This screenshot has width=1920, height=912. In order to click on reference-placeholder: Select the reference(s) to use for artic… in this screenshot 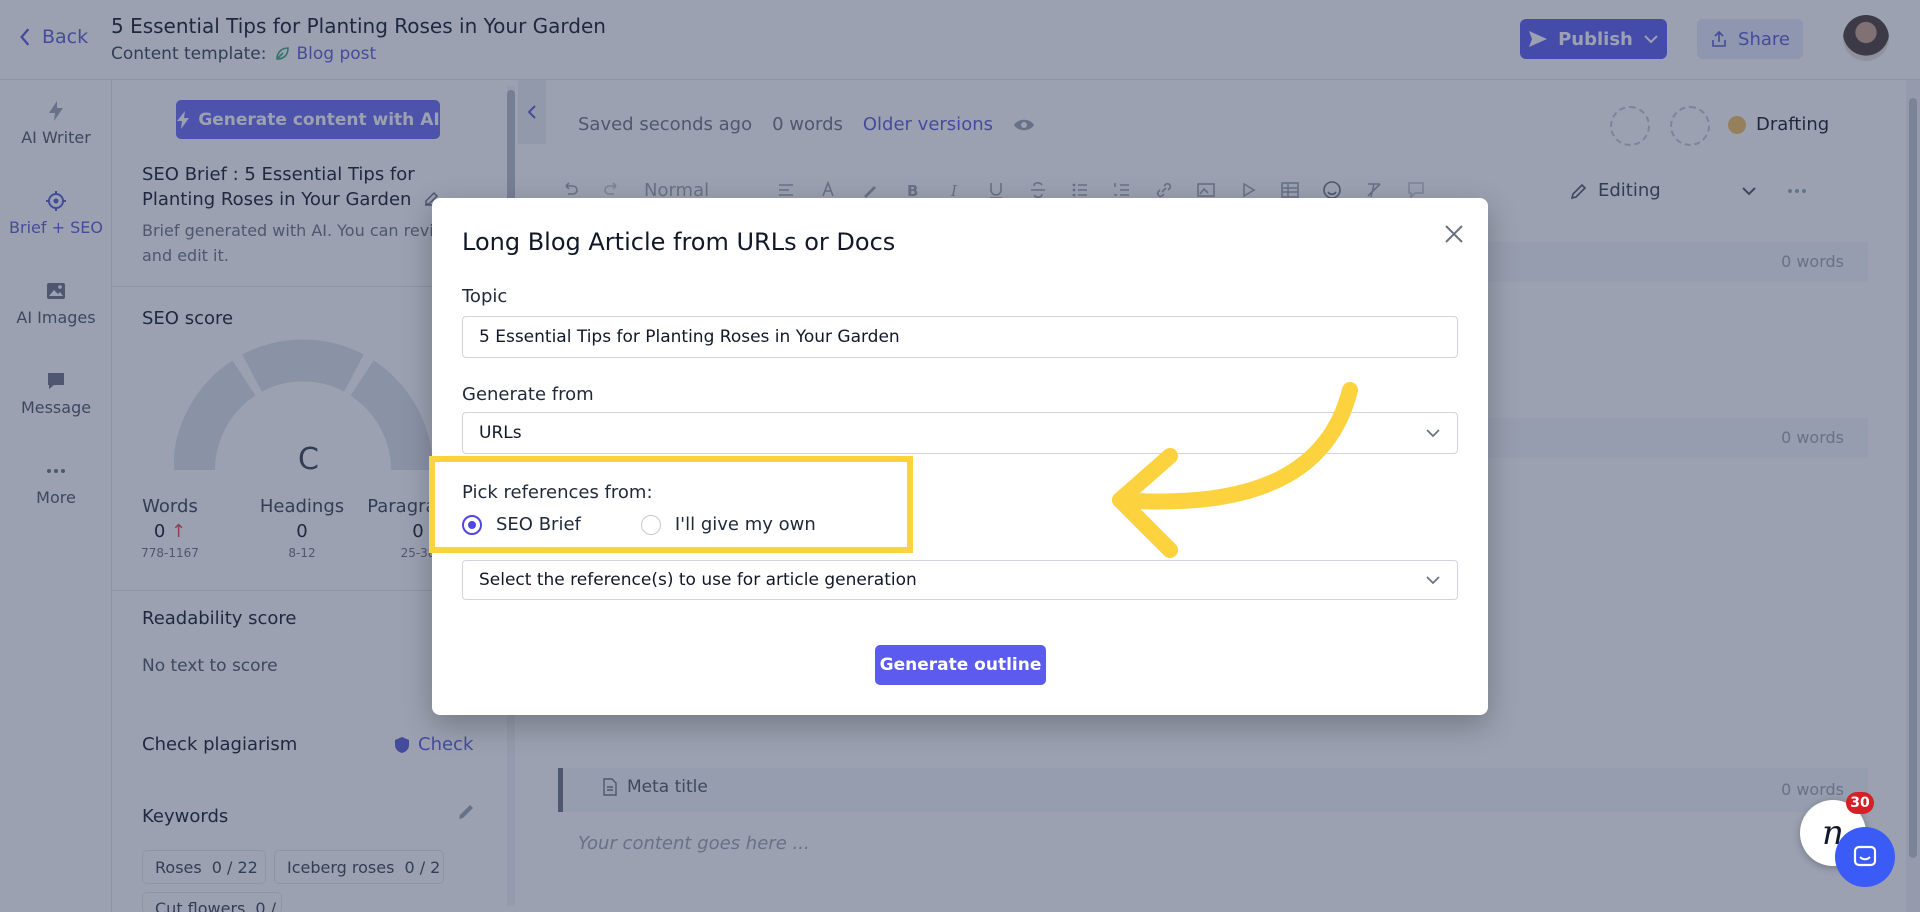, I will do `click(698, 580)`.